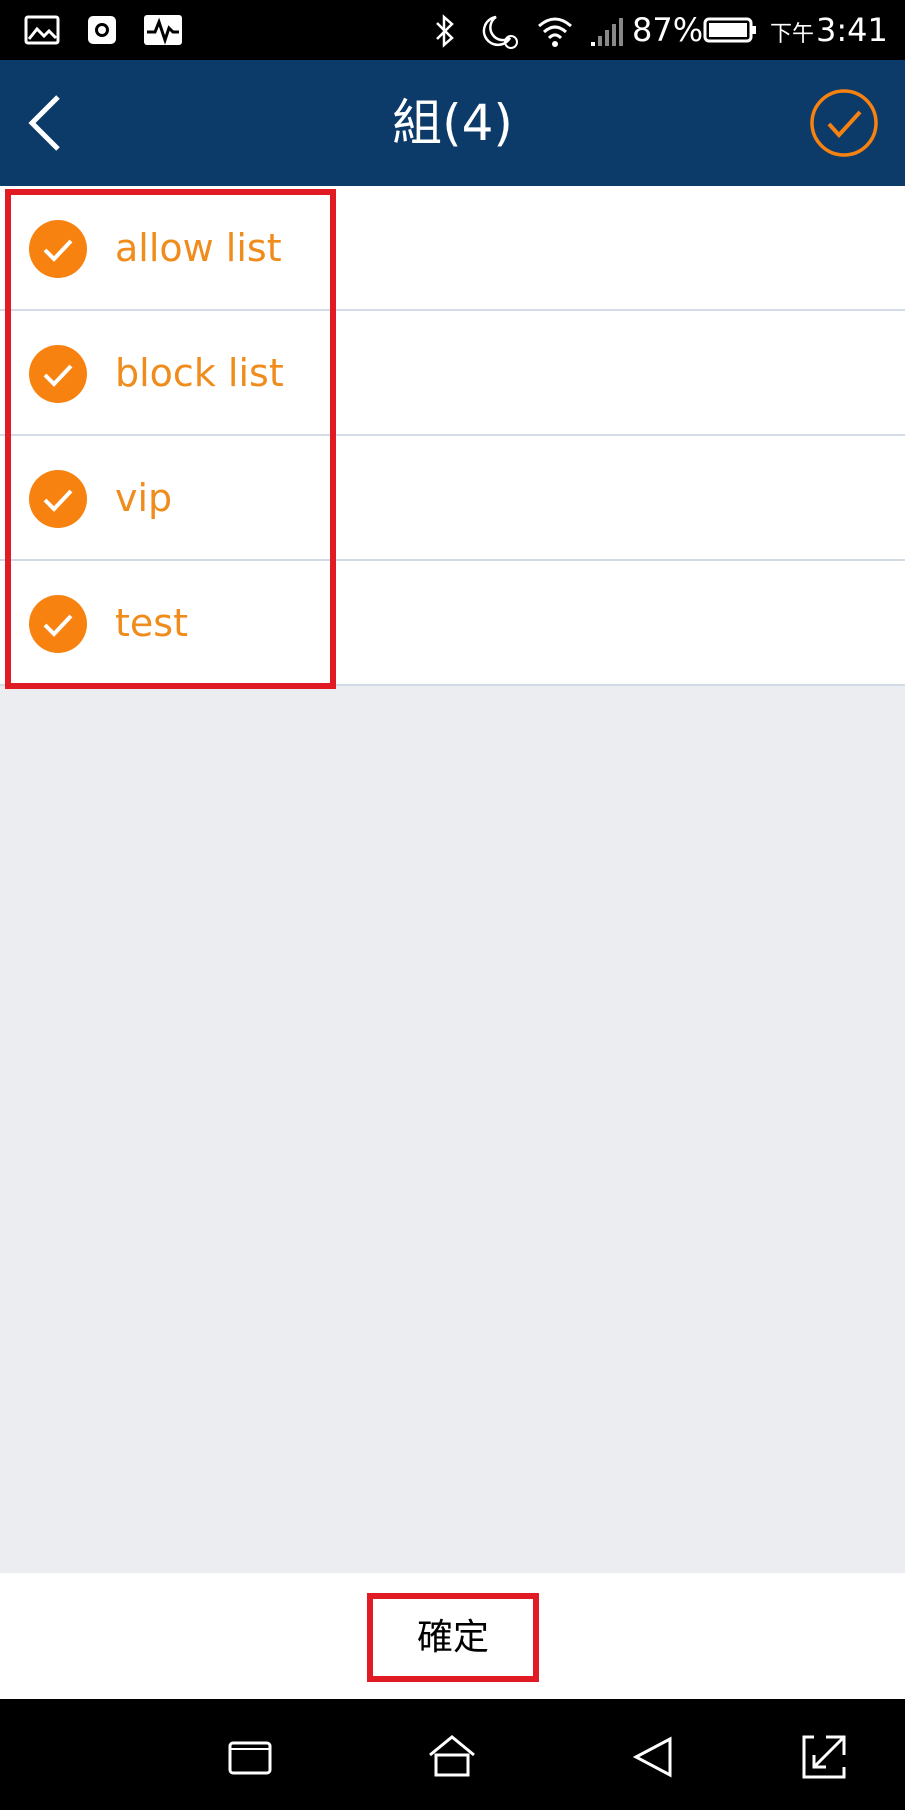 The width and height of the screenshot is (905, 1810). I want to click on home-icon, so click(452, 1756).